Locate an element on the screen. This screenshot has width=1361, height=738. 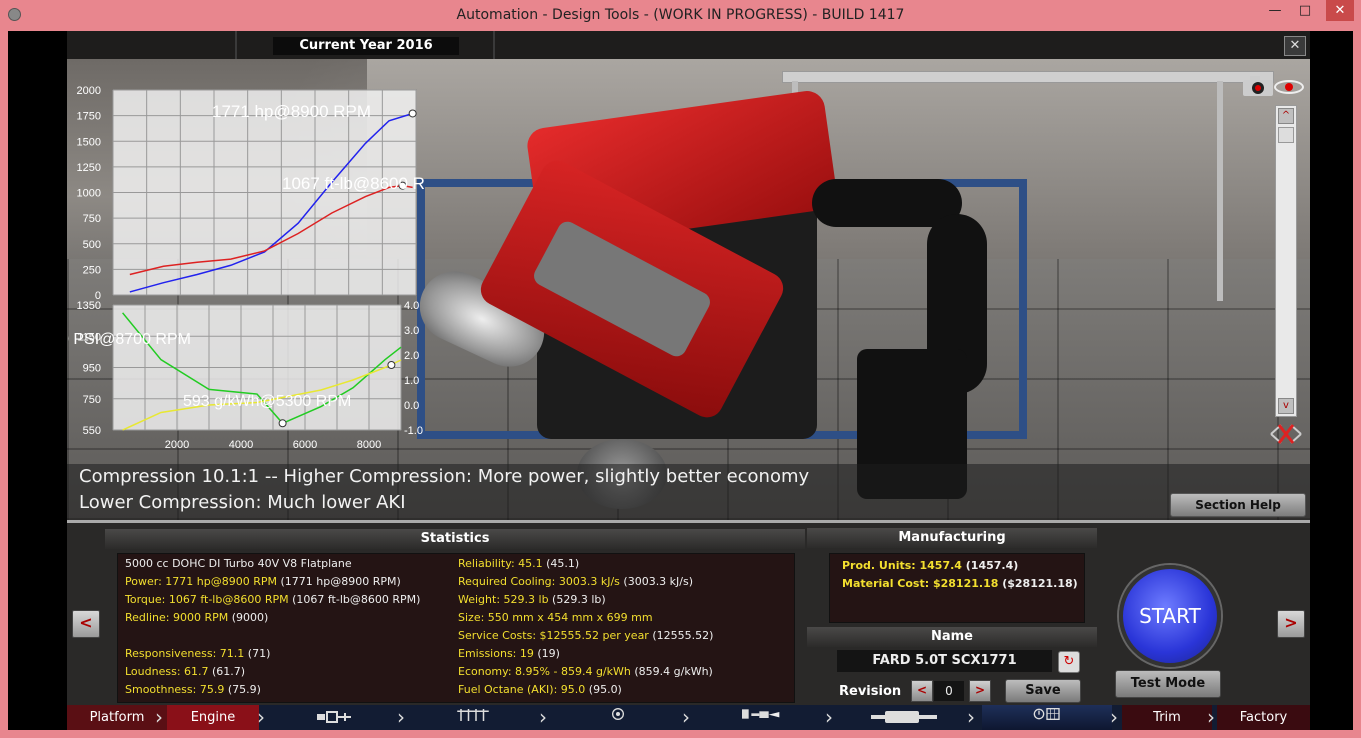
y-right-tick-label: 1.0 is located at coordinates (411, 381).